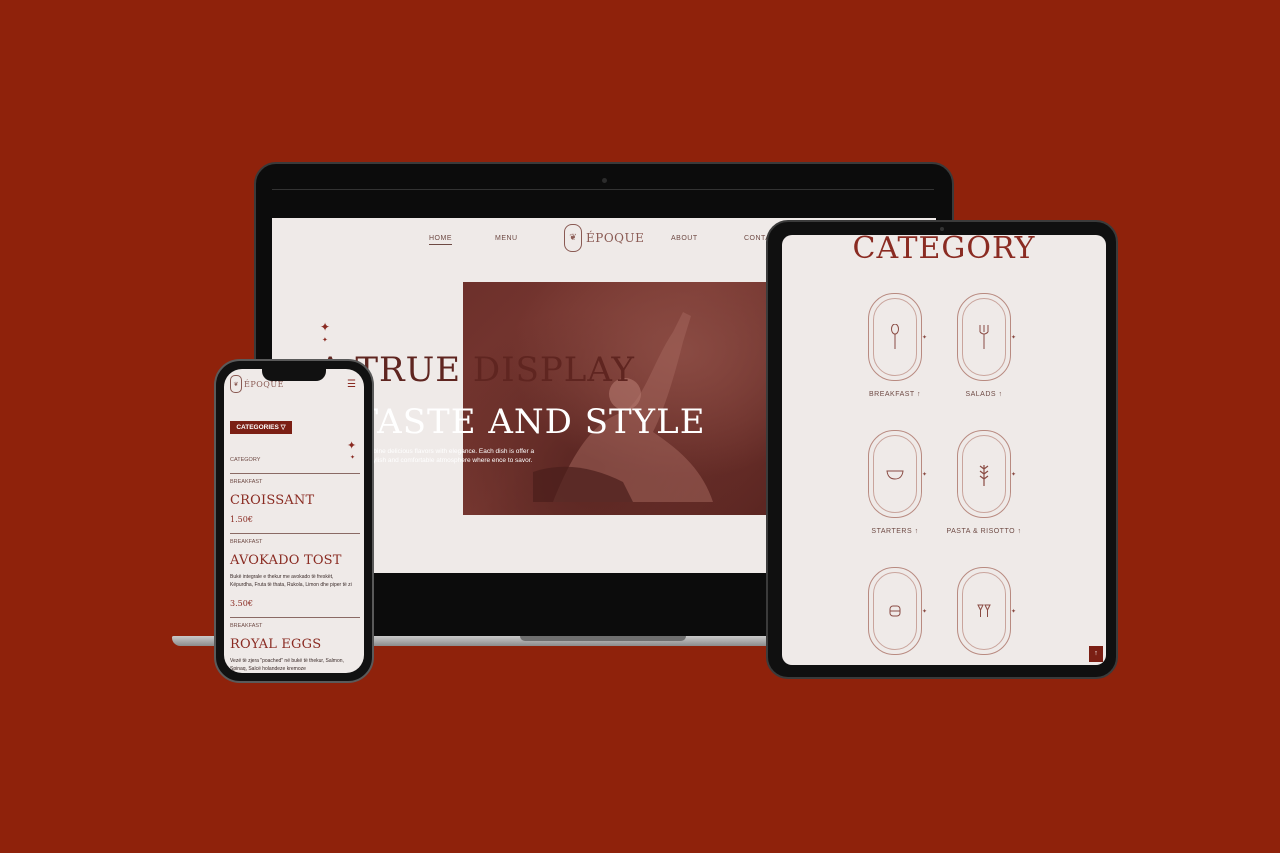 The image size is (1280, 853). Describe the element at coordinates (272, 500) in the screenshot. I see `item-name: CROISSANT` at that location.